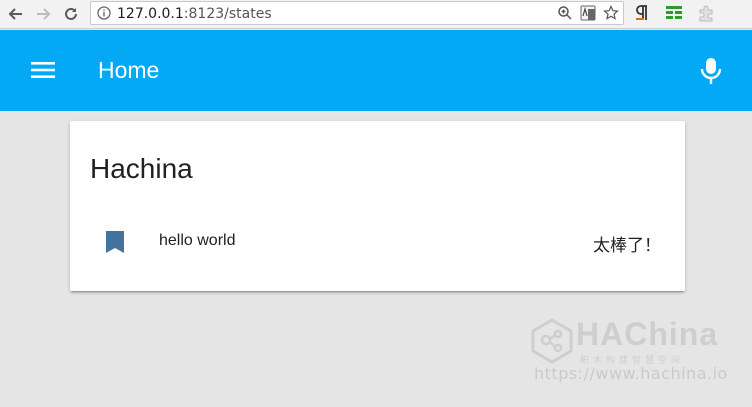  Describe the element at coordinates (129, 70) in the screenshot. I see `page-title: Home` at that location.